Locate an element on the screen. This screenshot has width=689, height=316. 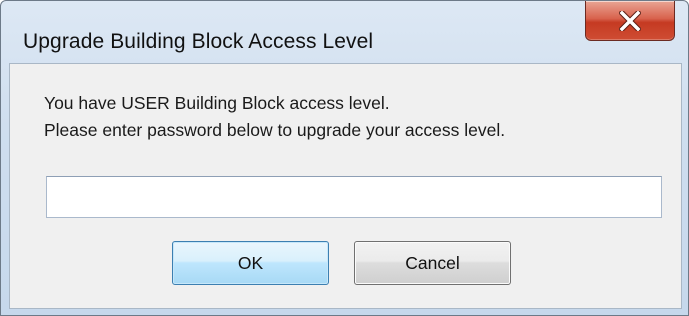
ok-button: OK is located at coordinates (250, 263).